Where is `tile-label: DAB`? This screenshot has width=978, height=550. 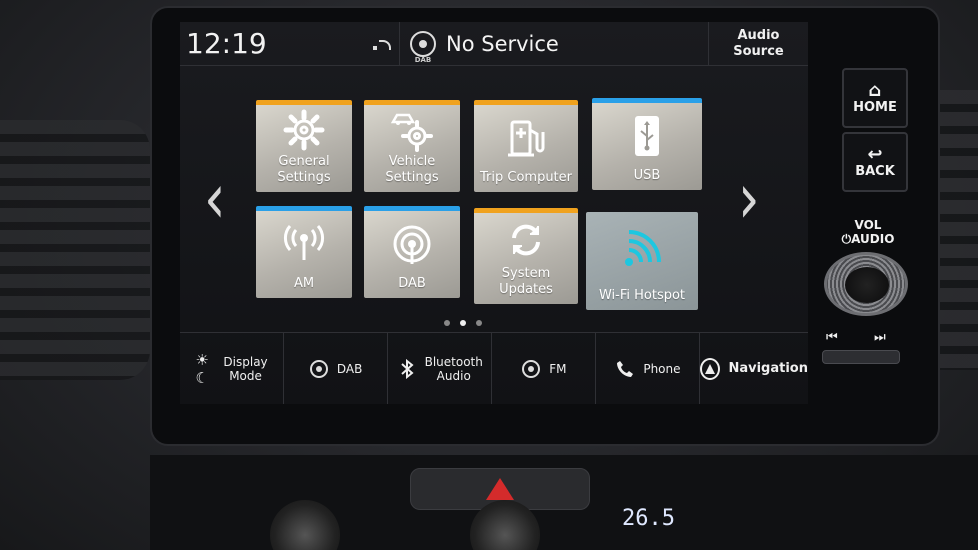
tile-label: DAB is located at coordinates (412, 283).